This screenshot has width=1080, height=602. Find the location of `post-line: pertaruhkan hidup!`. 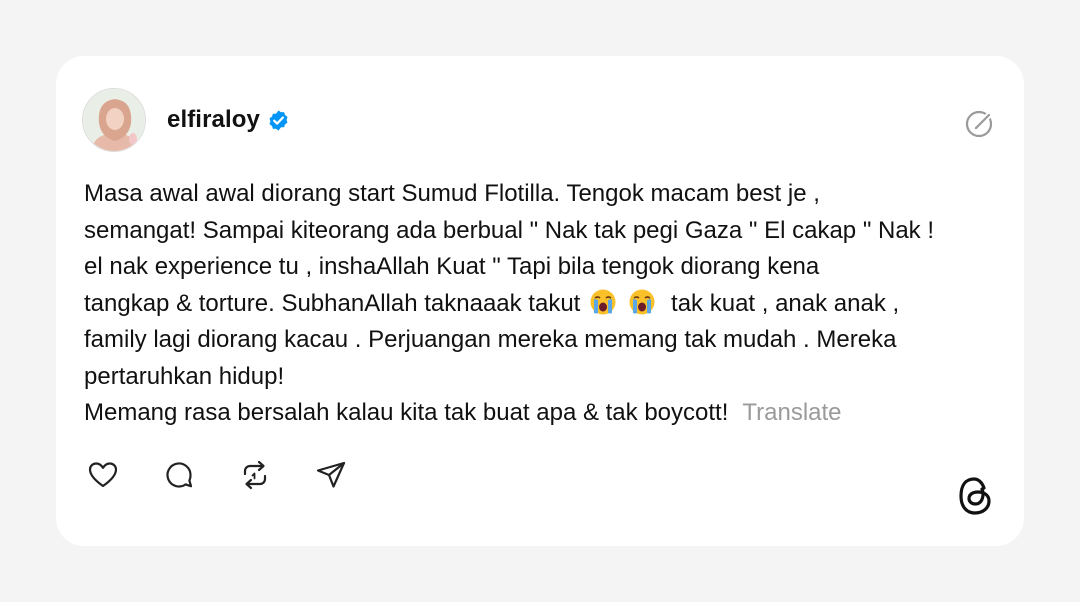

post-line: pertaruhkan hidup! is located at coordinates (184, 376).